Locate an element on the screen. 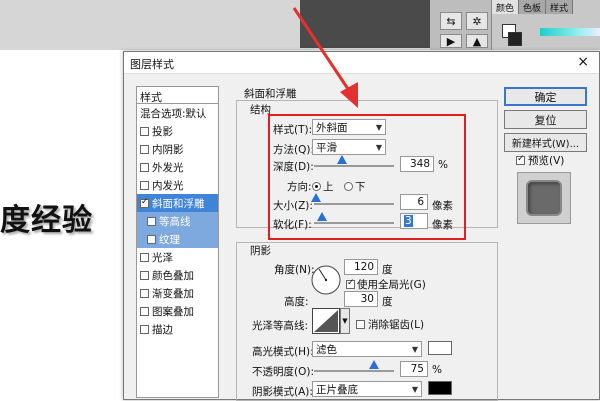  angle-input: 120 is located at coordinates (361, 267).